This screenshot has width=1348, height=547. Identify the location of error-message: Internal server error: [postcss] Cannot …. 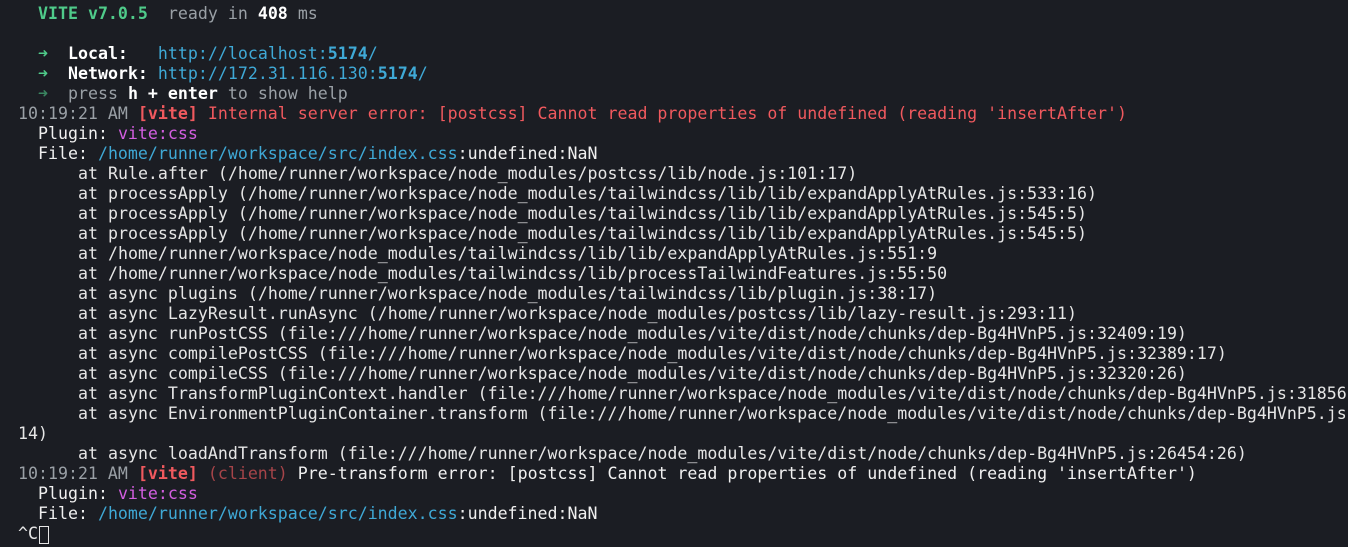
(667, 113).